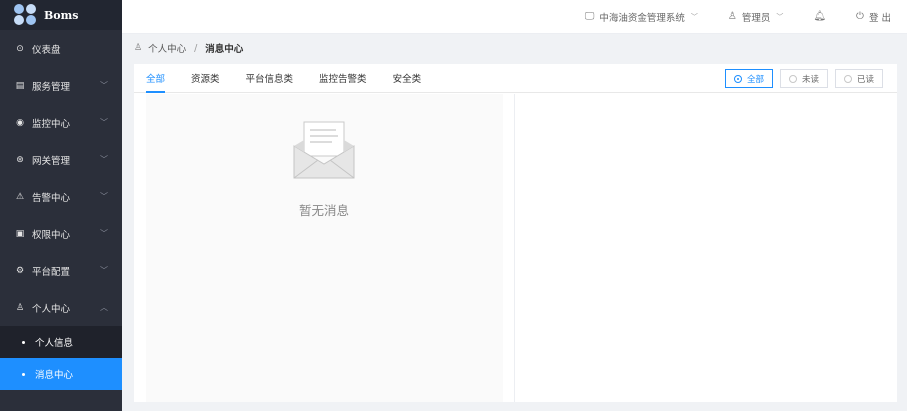 The width and height of the screenshot is (907, 411). I want to click on sidebar-subitem-profile: 个人信息, so click(61, 342).